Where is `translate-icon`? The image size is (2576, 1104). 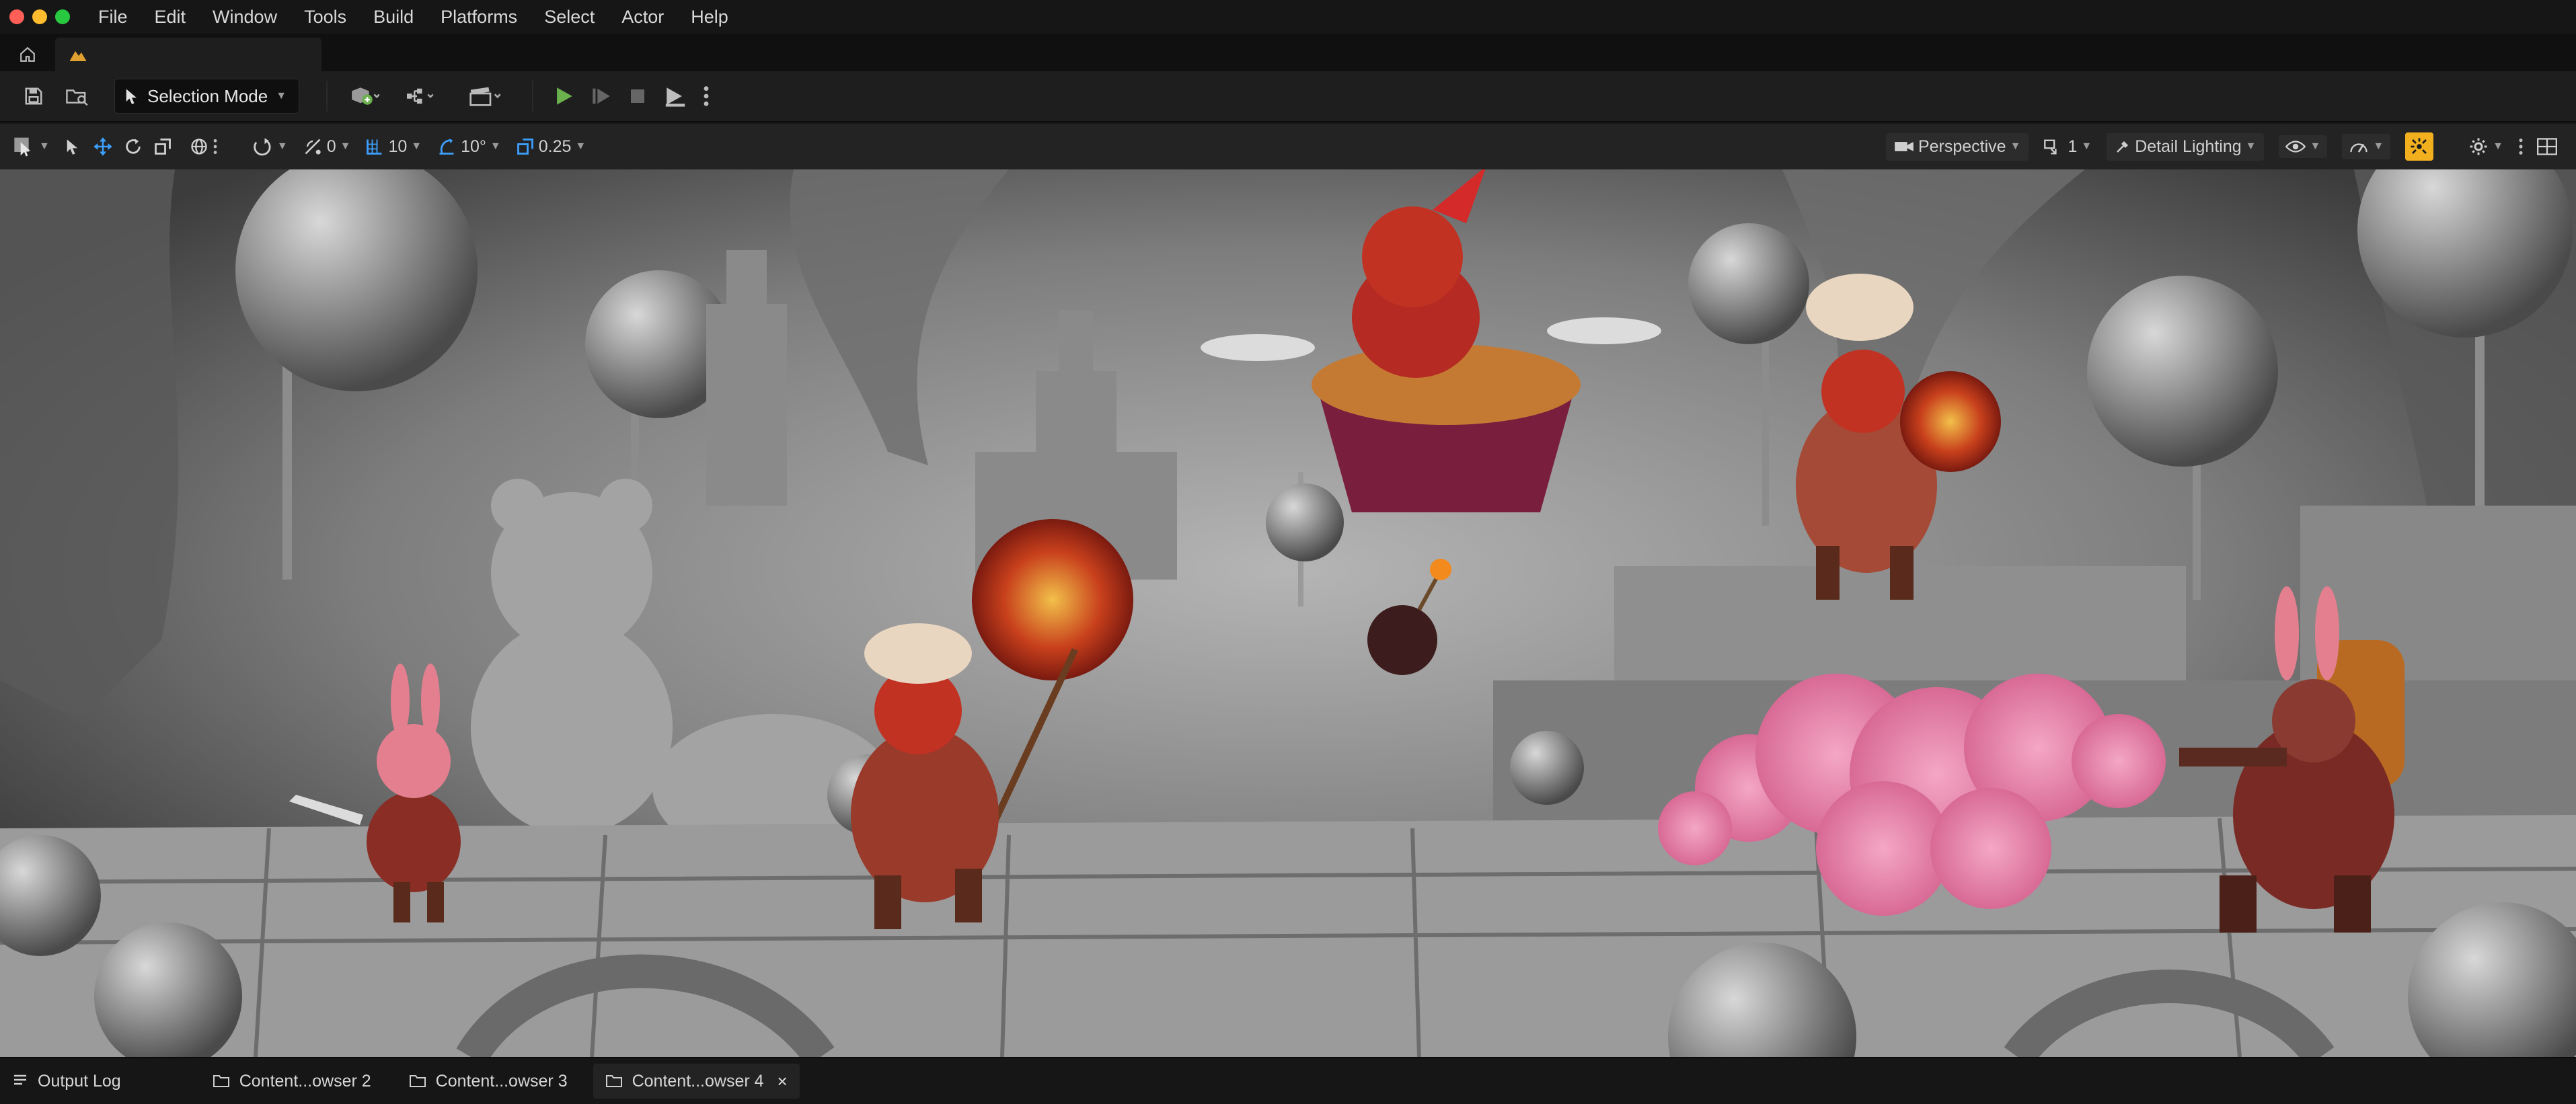
translate-icon is located at coordinates (103, 146).